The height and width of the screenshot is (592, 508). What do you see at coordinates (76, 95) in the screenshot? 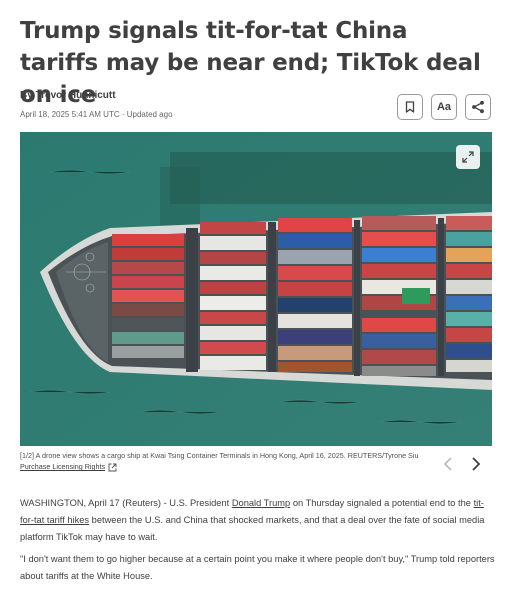
I see `author-link: Trevor Hunnicutt` at bounding box center [76, 95].